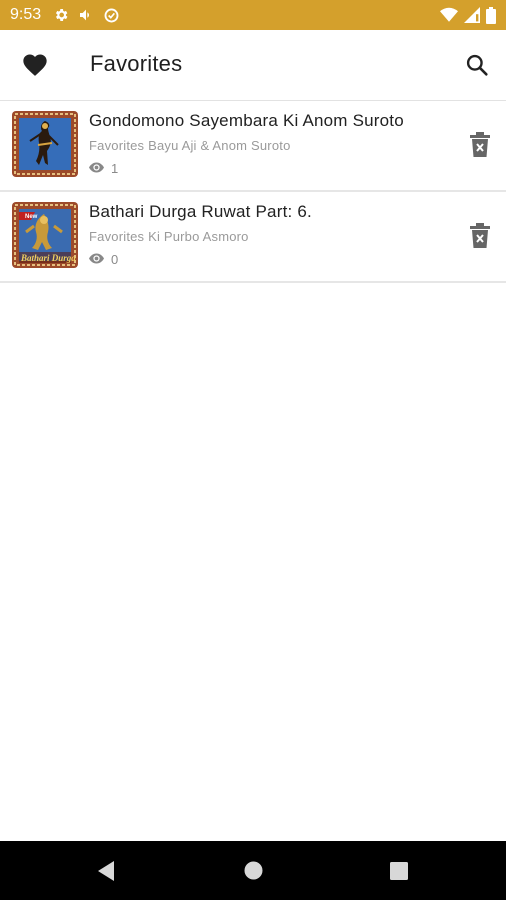  I want to click on wifi-icon, so click(449, 15).